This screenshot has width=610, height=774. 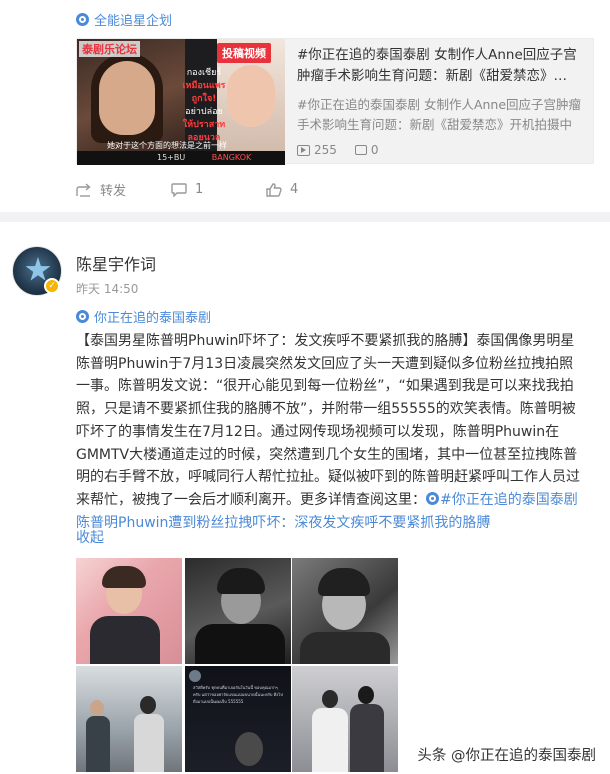 What do you see at coordinates (123, 189) in the screenshot?
I see `repost-button: 转发` at bounding box center [123, 189].